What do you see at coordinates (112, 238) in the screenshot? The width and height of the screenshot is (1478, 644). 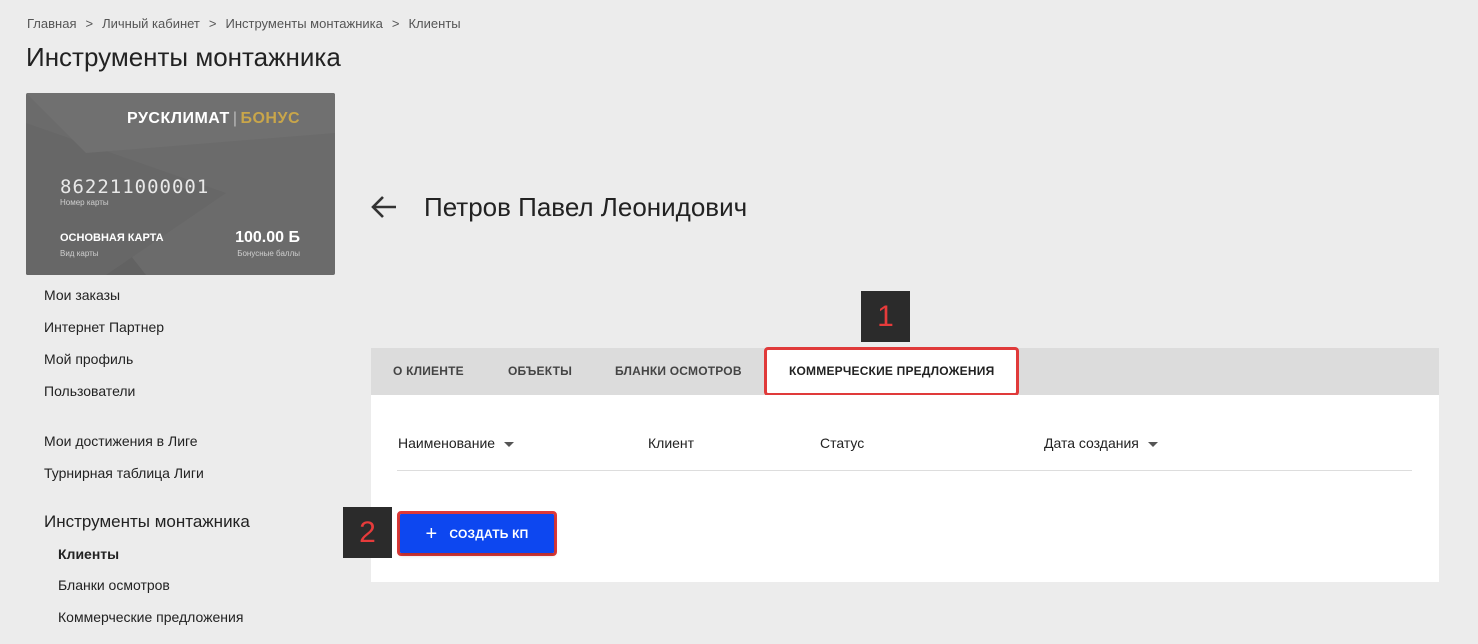 I see `card-type: ОСНОВНАЯ КАРТА` at bounding box center [112, 238].